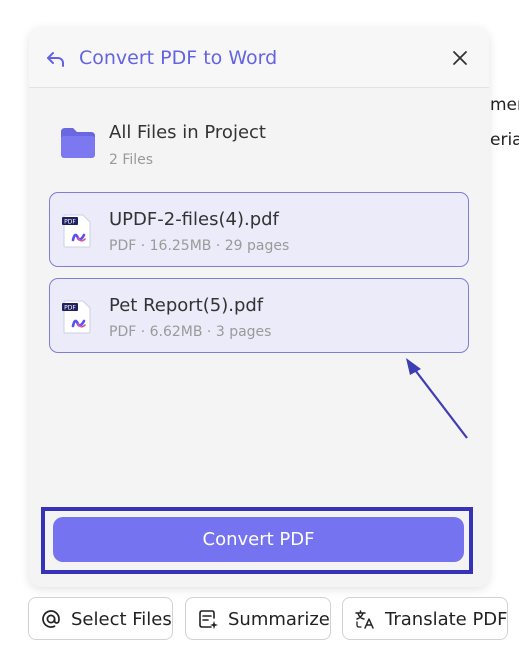 This screenshot has width=519, height=655. I want to click on select-files-button: Select Files, so click(100, 618).